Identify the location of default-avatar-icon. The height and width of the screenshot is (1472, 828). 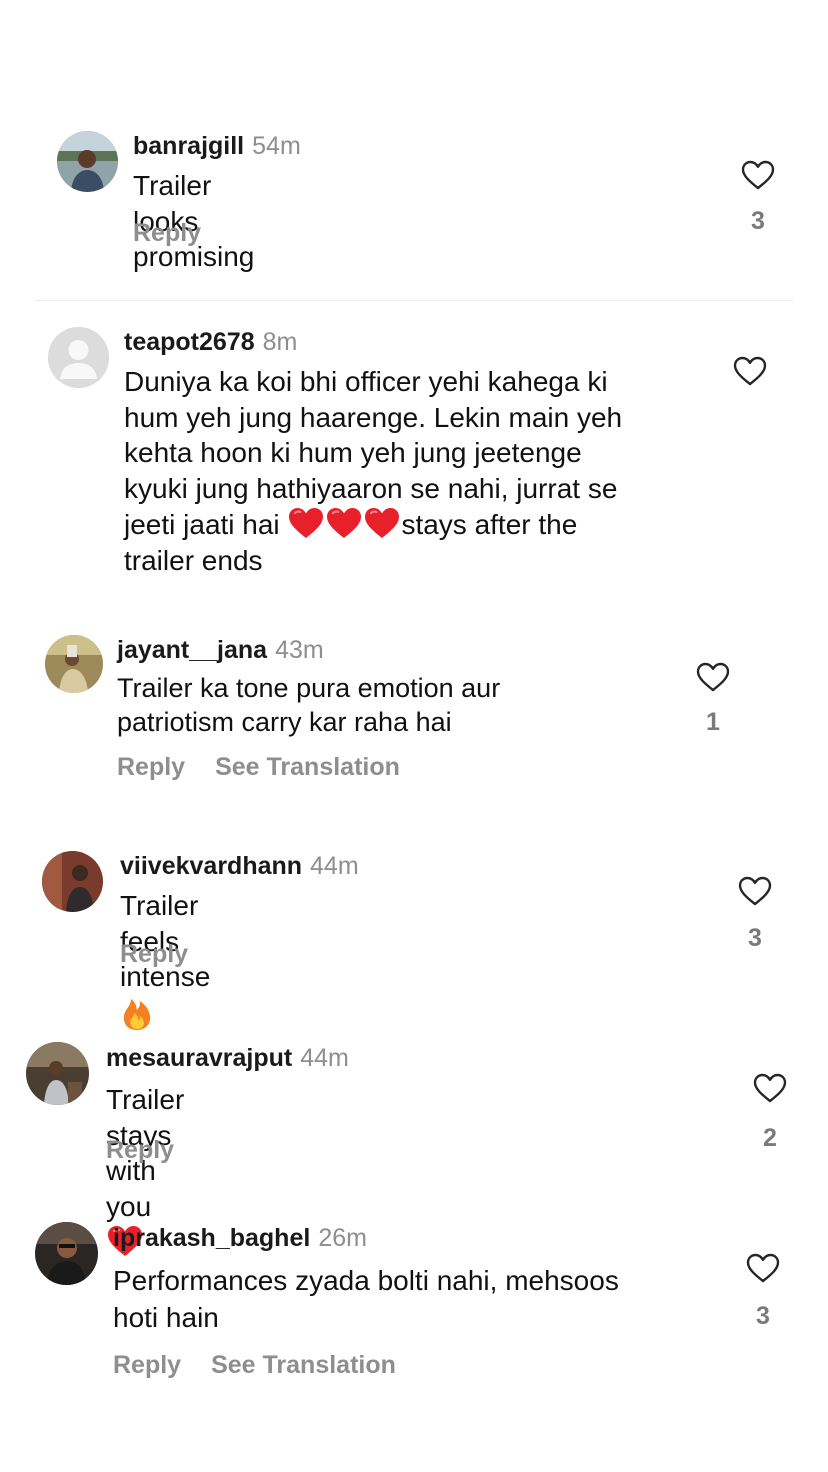
(78, 357).